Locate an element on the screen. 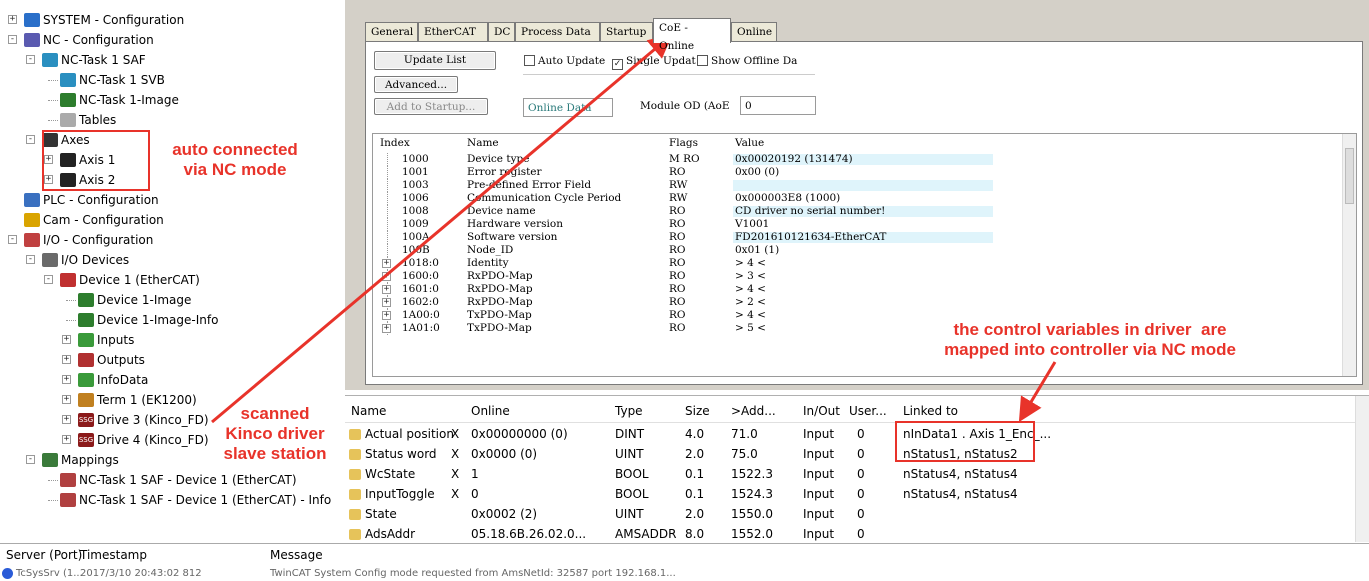 The height and width of the screenshot is (581, 1369). column-header: In/Out is located at coordinates (821, 411).